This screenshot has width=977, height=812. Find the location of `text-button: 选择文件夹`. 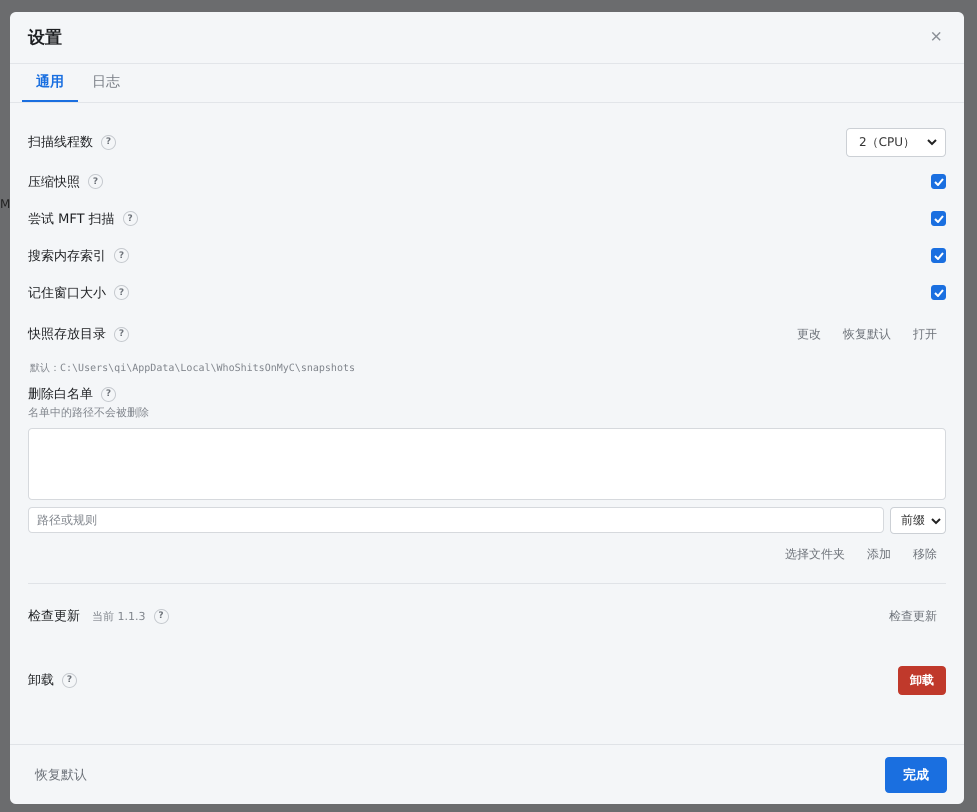

text-button: 选择文件夹 is located at coordinates (815, 554).